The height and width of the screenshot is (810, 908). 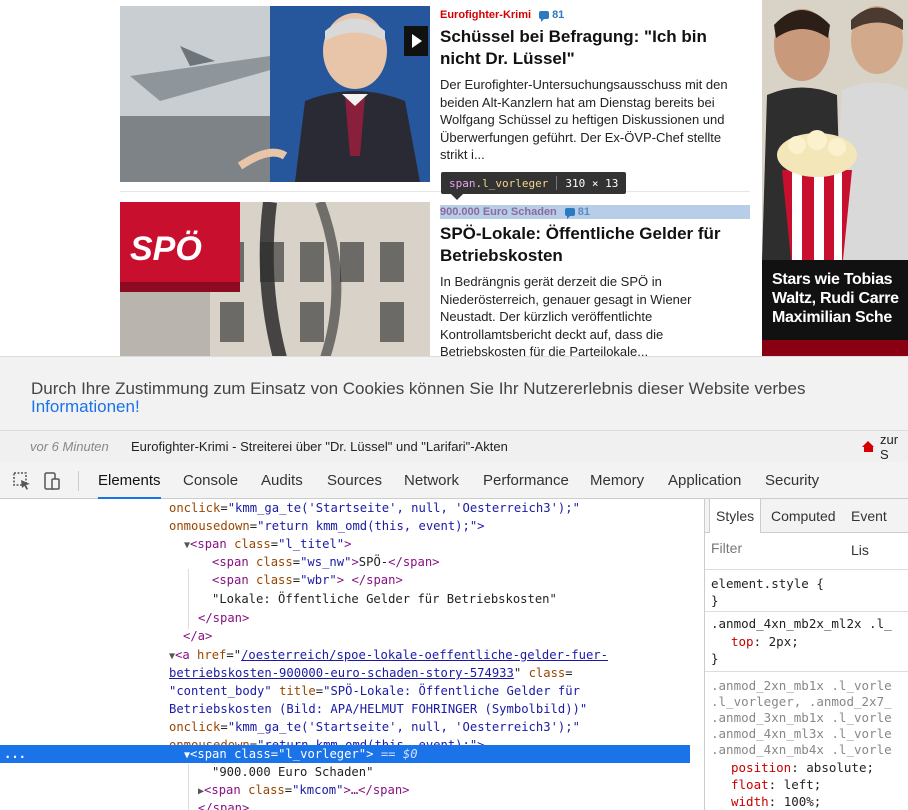 I want to click on style-selector: .l_vorleger, .anmod_2x7_, so click(x=801, y=701).